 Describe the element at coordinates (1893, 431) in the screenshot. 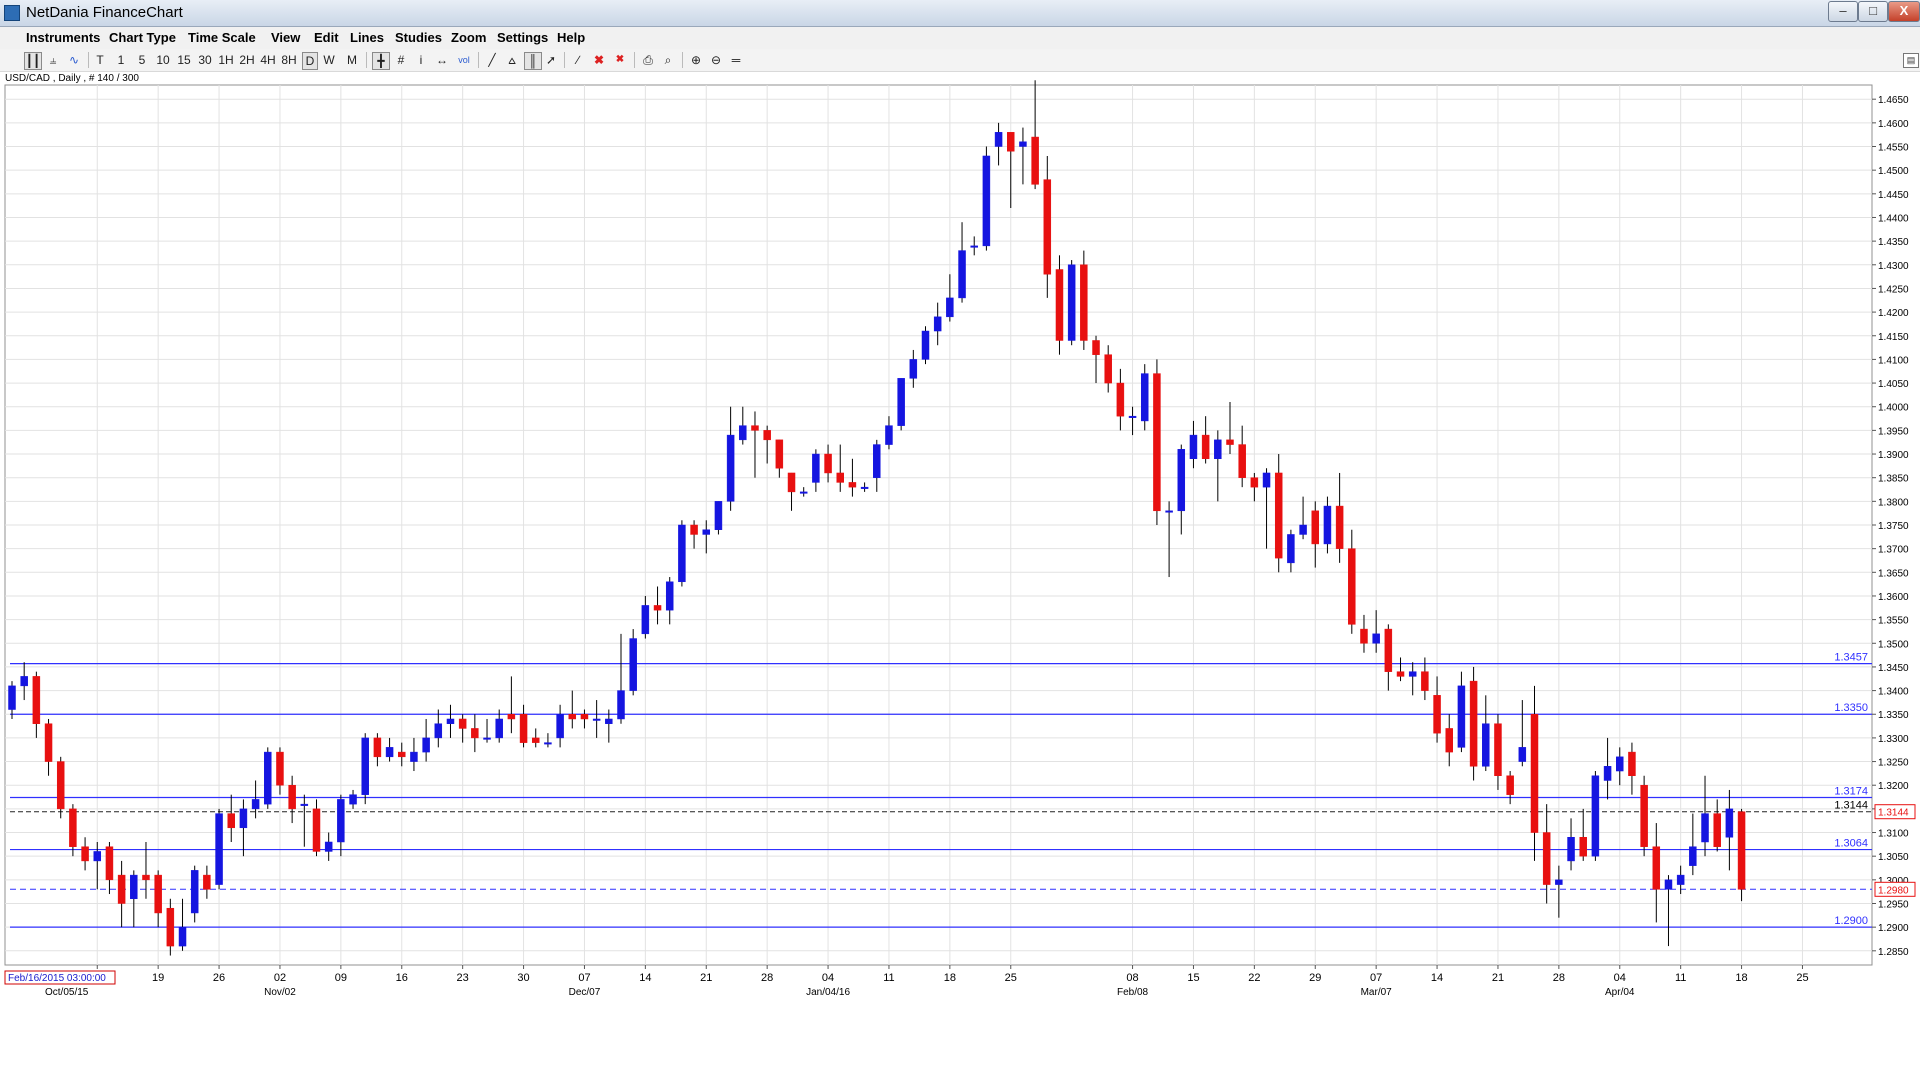

I see `y-tick-label: 1.3950` at that location.